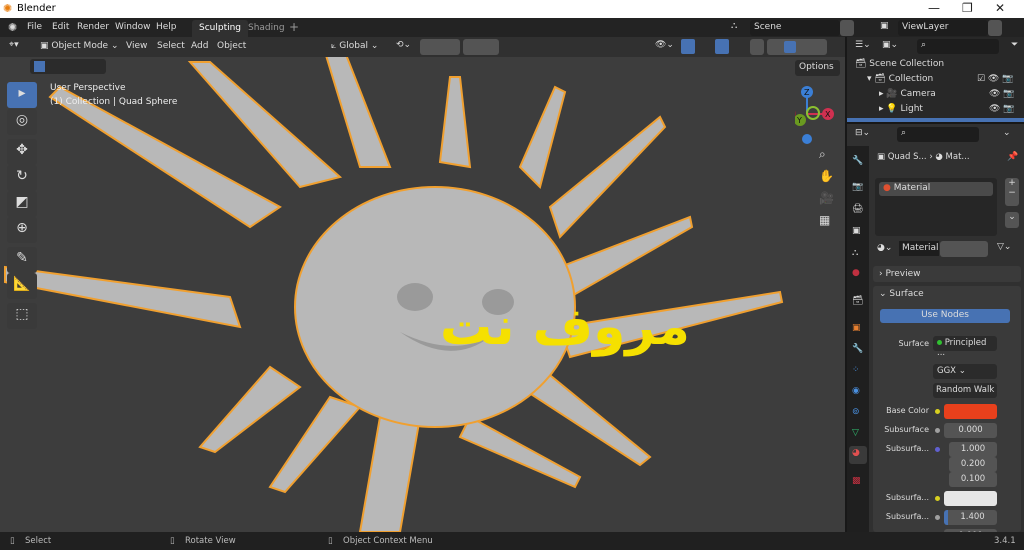 The height and width of the screenshot is (550, 1024). What do you see at coordinates (855, 433) in the screenshot?
I see `data-tab-icon: ▽` at bounding box center [855, 433].